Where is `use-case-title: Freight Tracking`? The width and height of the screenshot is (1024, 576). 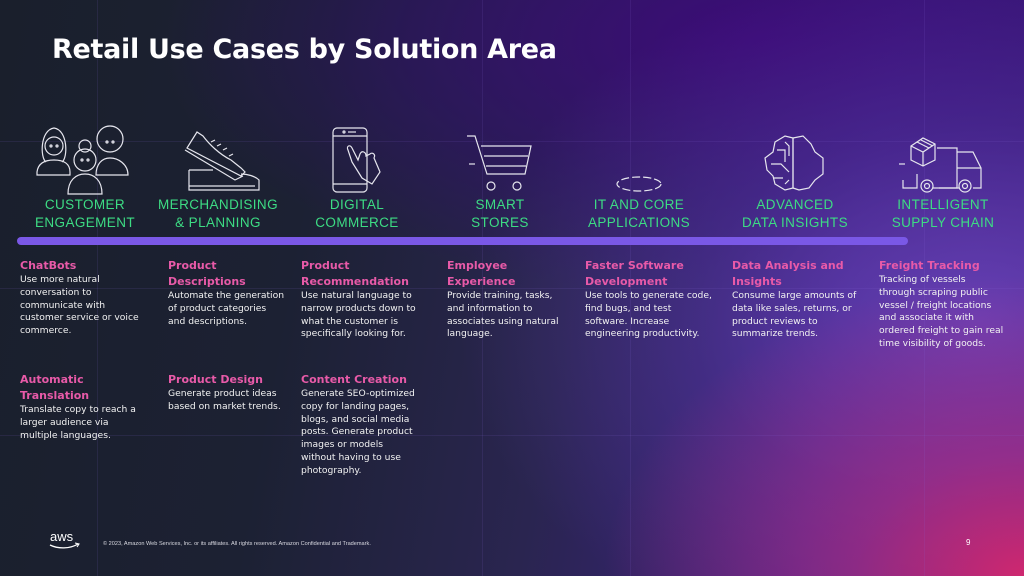
use-case-title: Freight Tracking is located at coordinates (929, 265).